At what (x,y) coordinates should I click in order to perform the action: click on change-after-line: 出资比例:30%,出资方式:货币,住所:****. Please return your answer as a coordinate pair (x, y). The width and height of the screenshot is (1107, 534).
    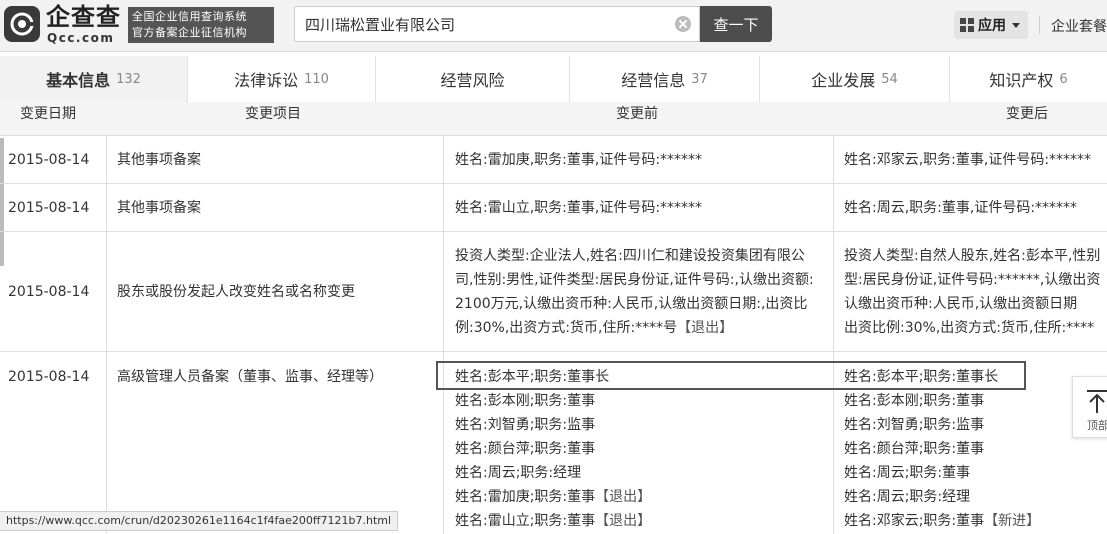
    Looking at the image, I should click on (969, 328).